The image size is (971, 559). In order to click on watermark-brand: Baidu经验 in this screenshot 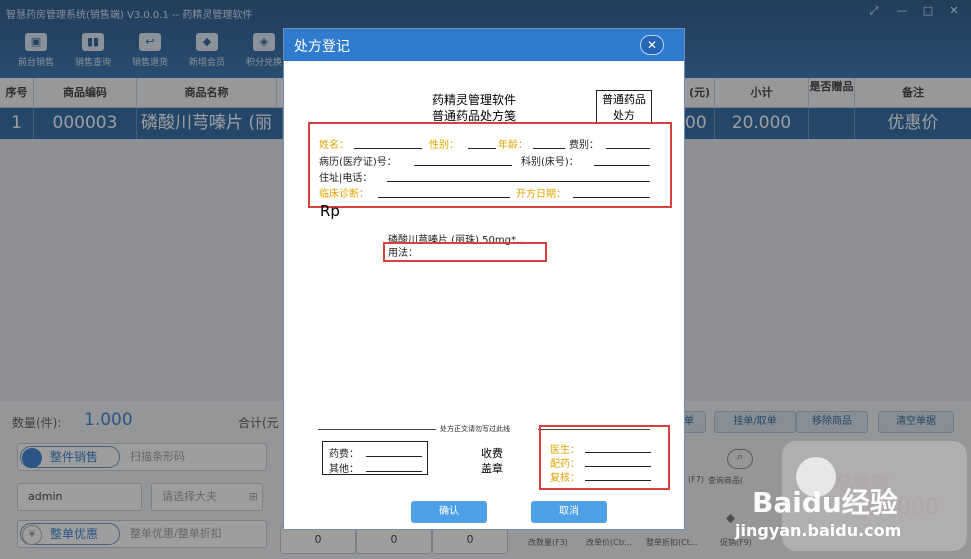, I will do `click(825, 502)`.